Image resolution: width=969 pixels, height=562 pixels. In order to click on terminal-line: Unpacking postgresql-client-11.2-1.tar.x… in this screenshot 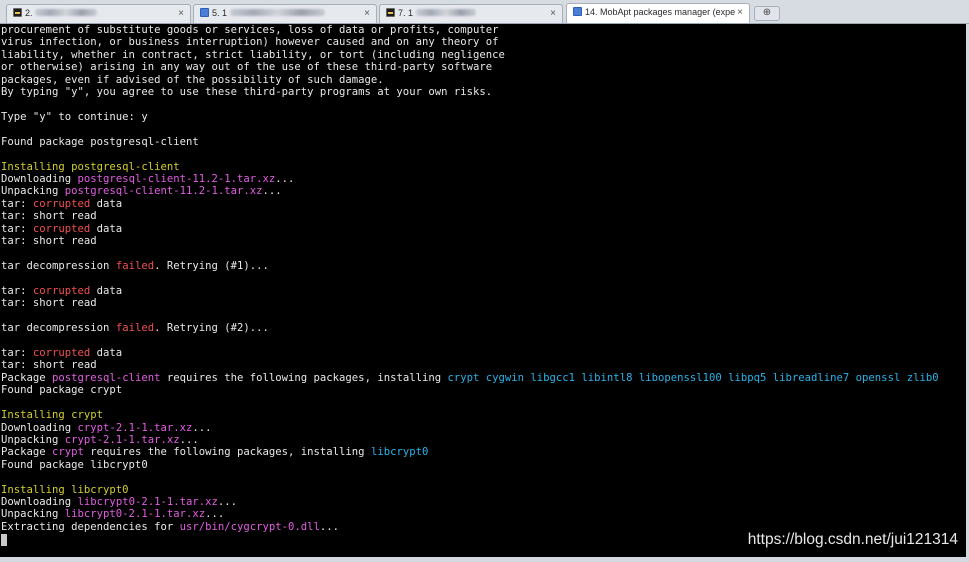, I will do `click(483, 191)`.